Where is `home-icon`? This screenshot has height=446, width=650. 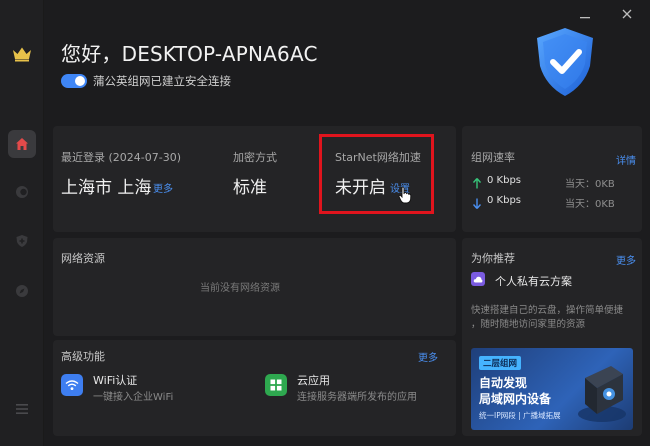
home-icon is located at coordinates (22, 144).